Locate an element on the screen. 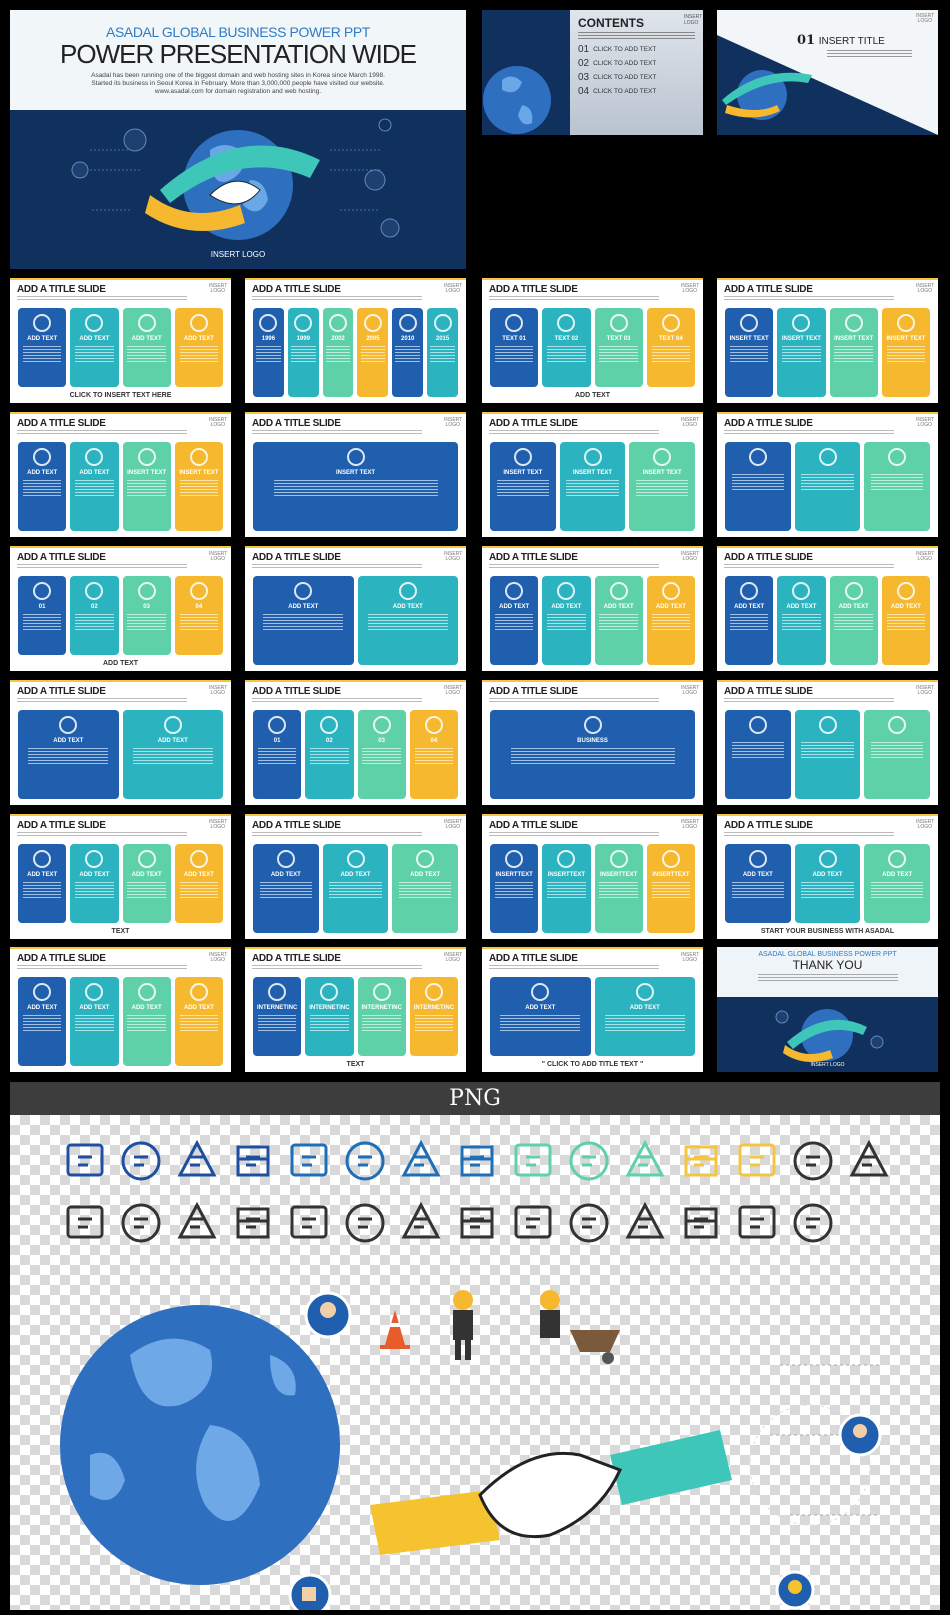 The height and width of the screenshot is (1615, 950). diagram-block is located at coordinates (827, 486).